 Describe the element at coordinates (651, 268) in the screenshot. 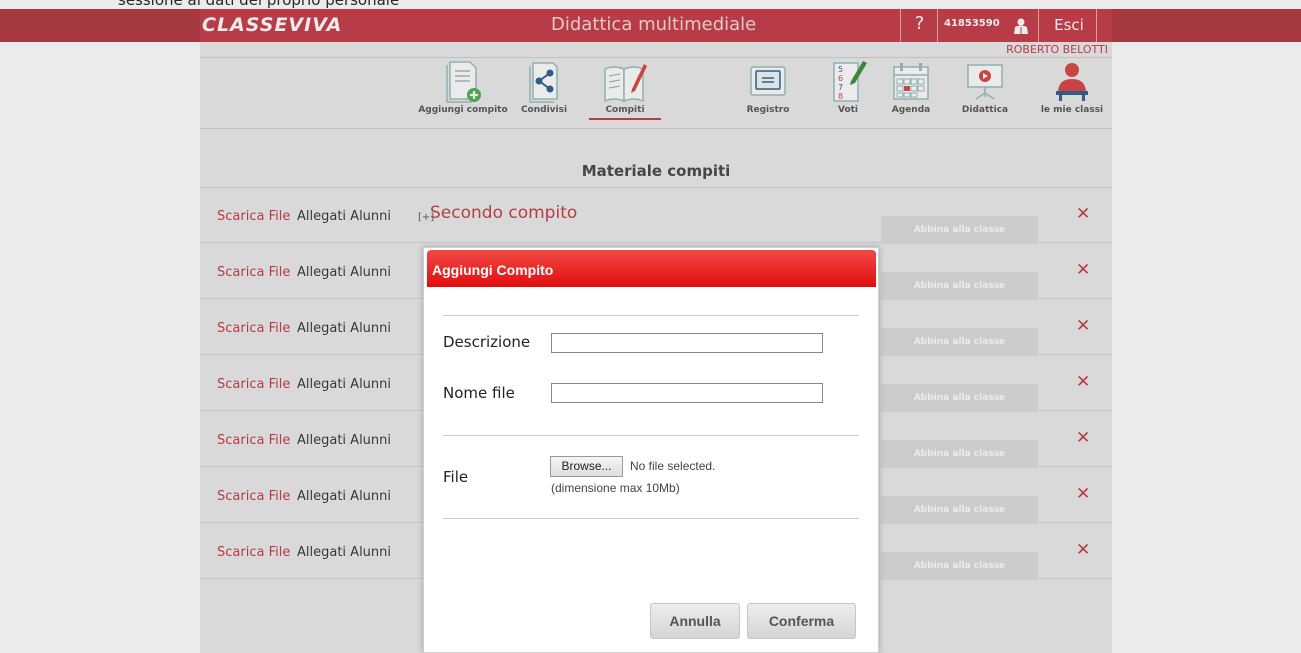

I see `dialog-header: Aggiungi Compito` at that location.